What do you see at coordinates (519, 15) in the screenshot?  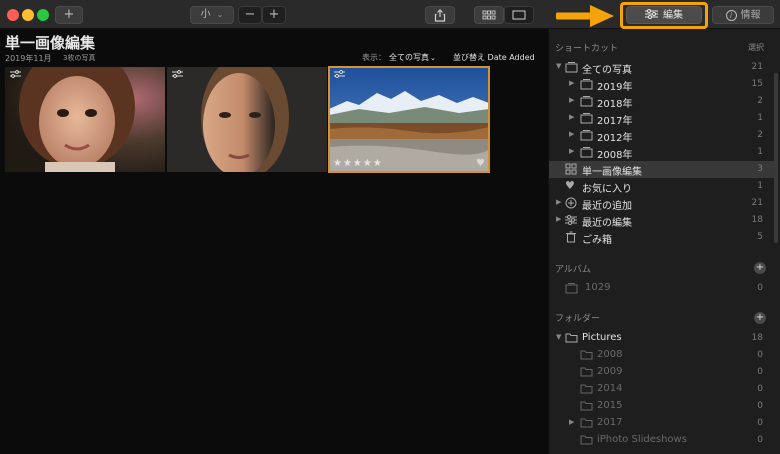 I see `single-view-button` at bounding box center [519, 15].